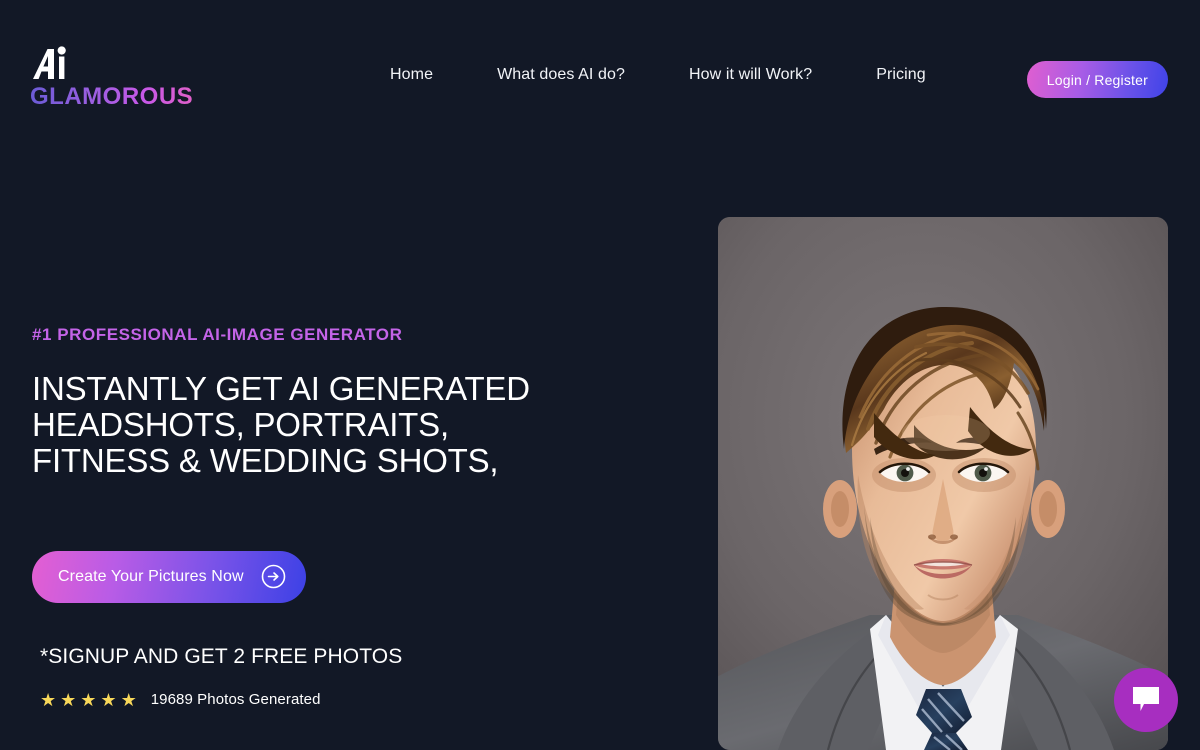 This screenshot has height=750, width=1200. Describe the element at coordinates (151, 576) in the screenshot. I see `cta-label: Create Your Pictures Now` at that location.